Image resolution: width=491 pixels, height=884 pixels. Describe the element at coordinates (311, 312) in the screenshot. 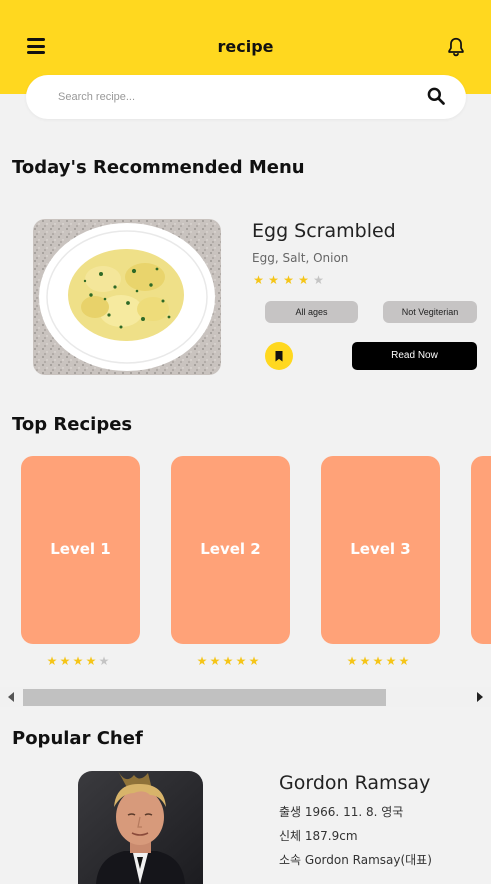

I see `tag-all-ages: All ages` at that location.